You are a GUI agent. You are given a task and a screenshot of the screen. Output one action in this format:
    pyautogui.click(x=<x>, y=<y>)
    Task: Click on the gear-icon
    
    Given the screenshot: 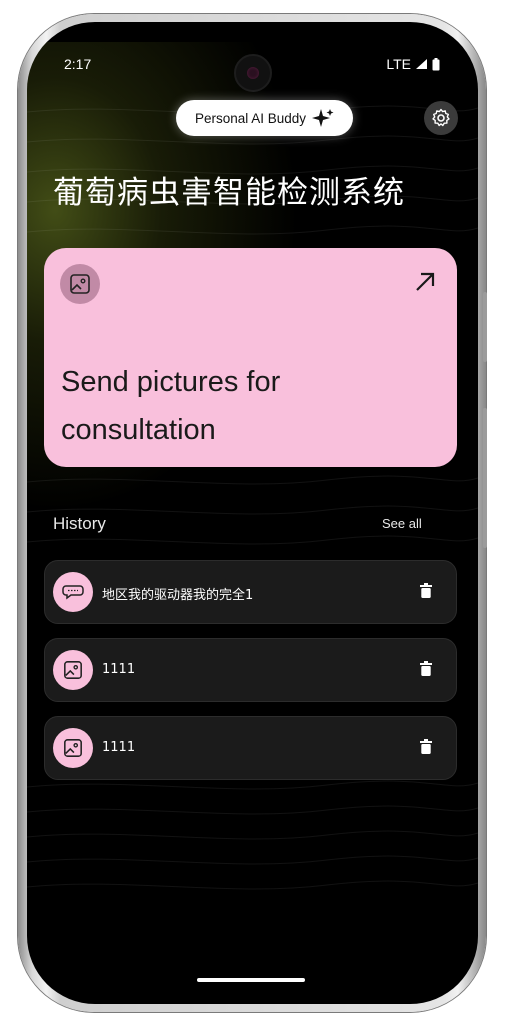 What is the action you would take?
    pyautogui.click(x=441, y=117)
    